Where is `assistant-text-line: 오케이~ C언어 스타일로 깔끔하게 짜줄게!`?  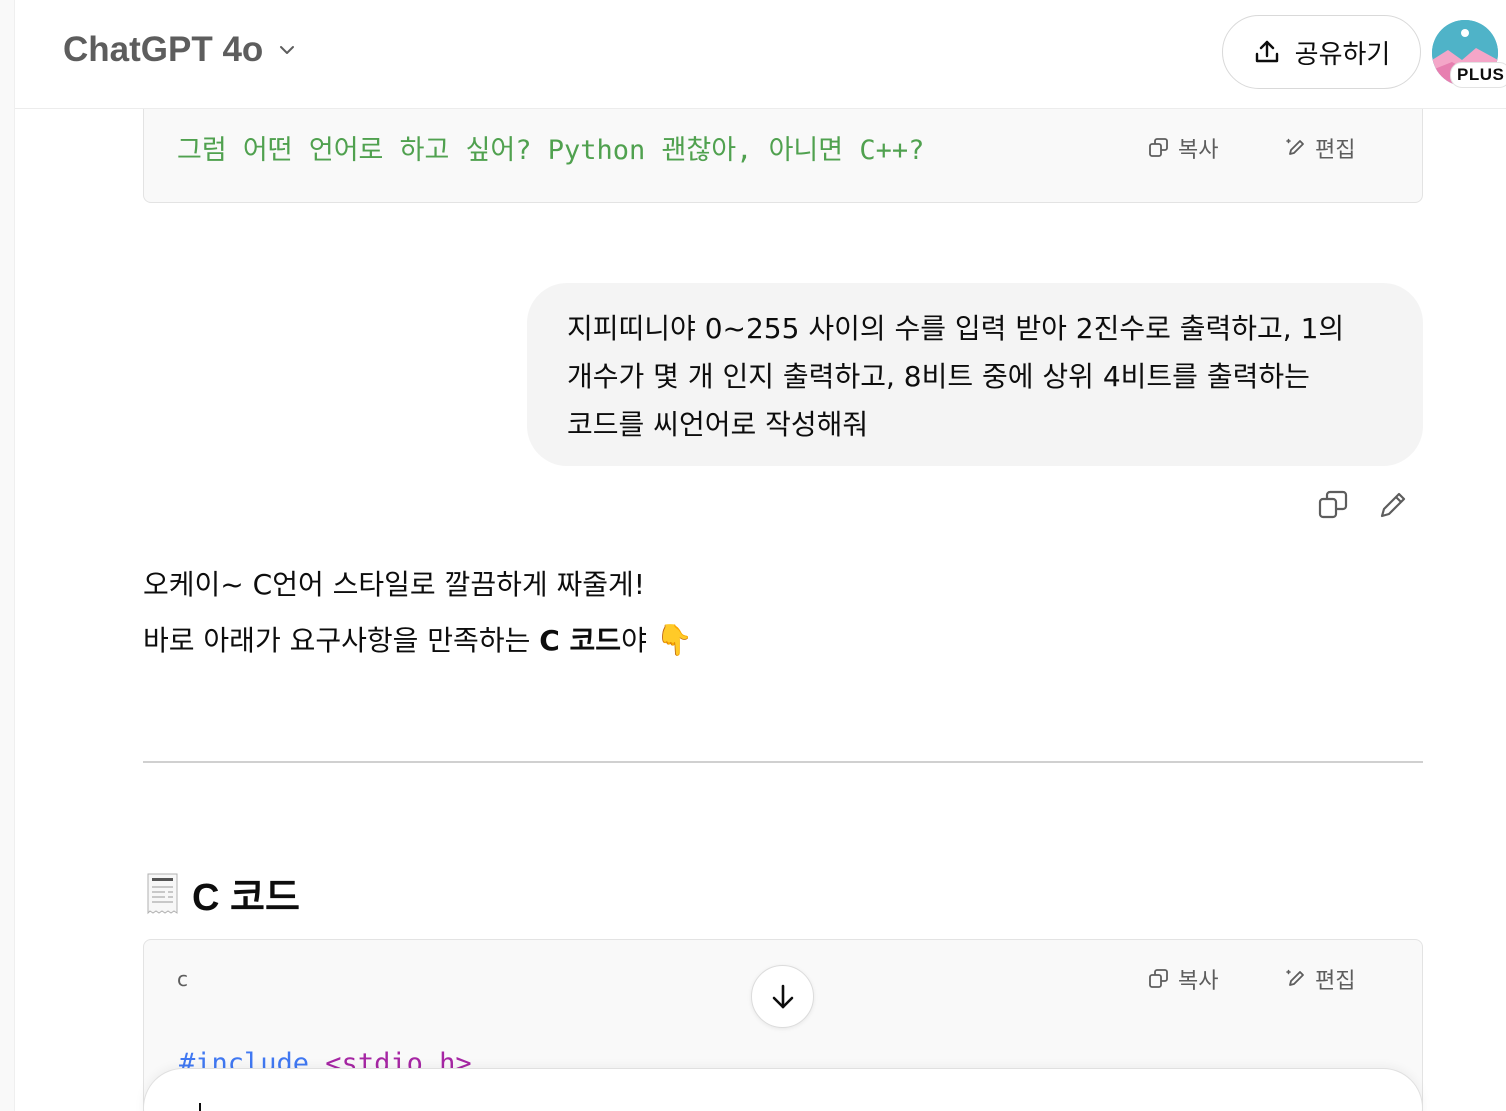
assistant-text-line: 오케이~ C언어 스타일로 깔끔하게 짜줄게! is located at coordinates (394, 584).